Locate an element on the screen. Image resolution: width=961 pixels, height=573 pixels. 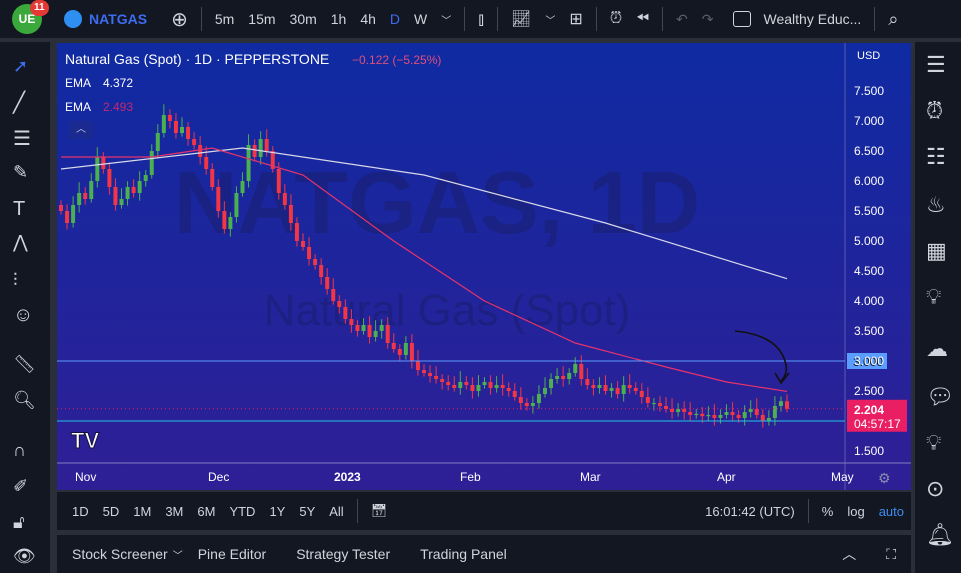
ruler-icon: 📏︎ is located at coordinates (25, 366).